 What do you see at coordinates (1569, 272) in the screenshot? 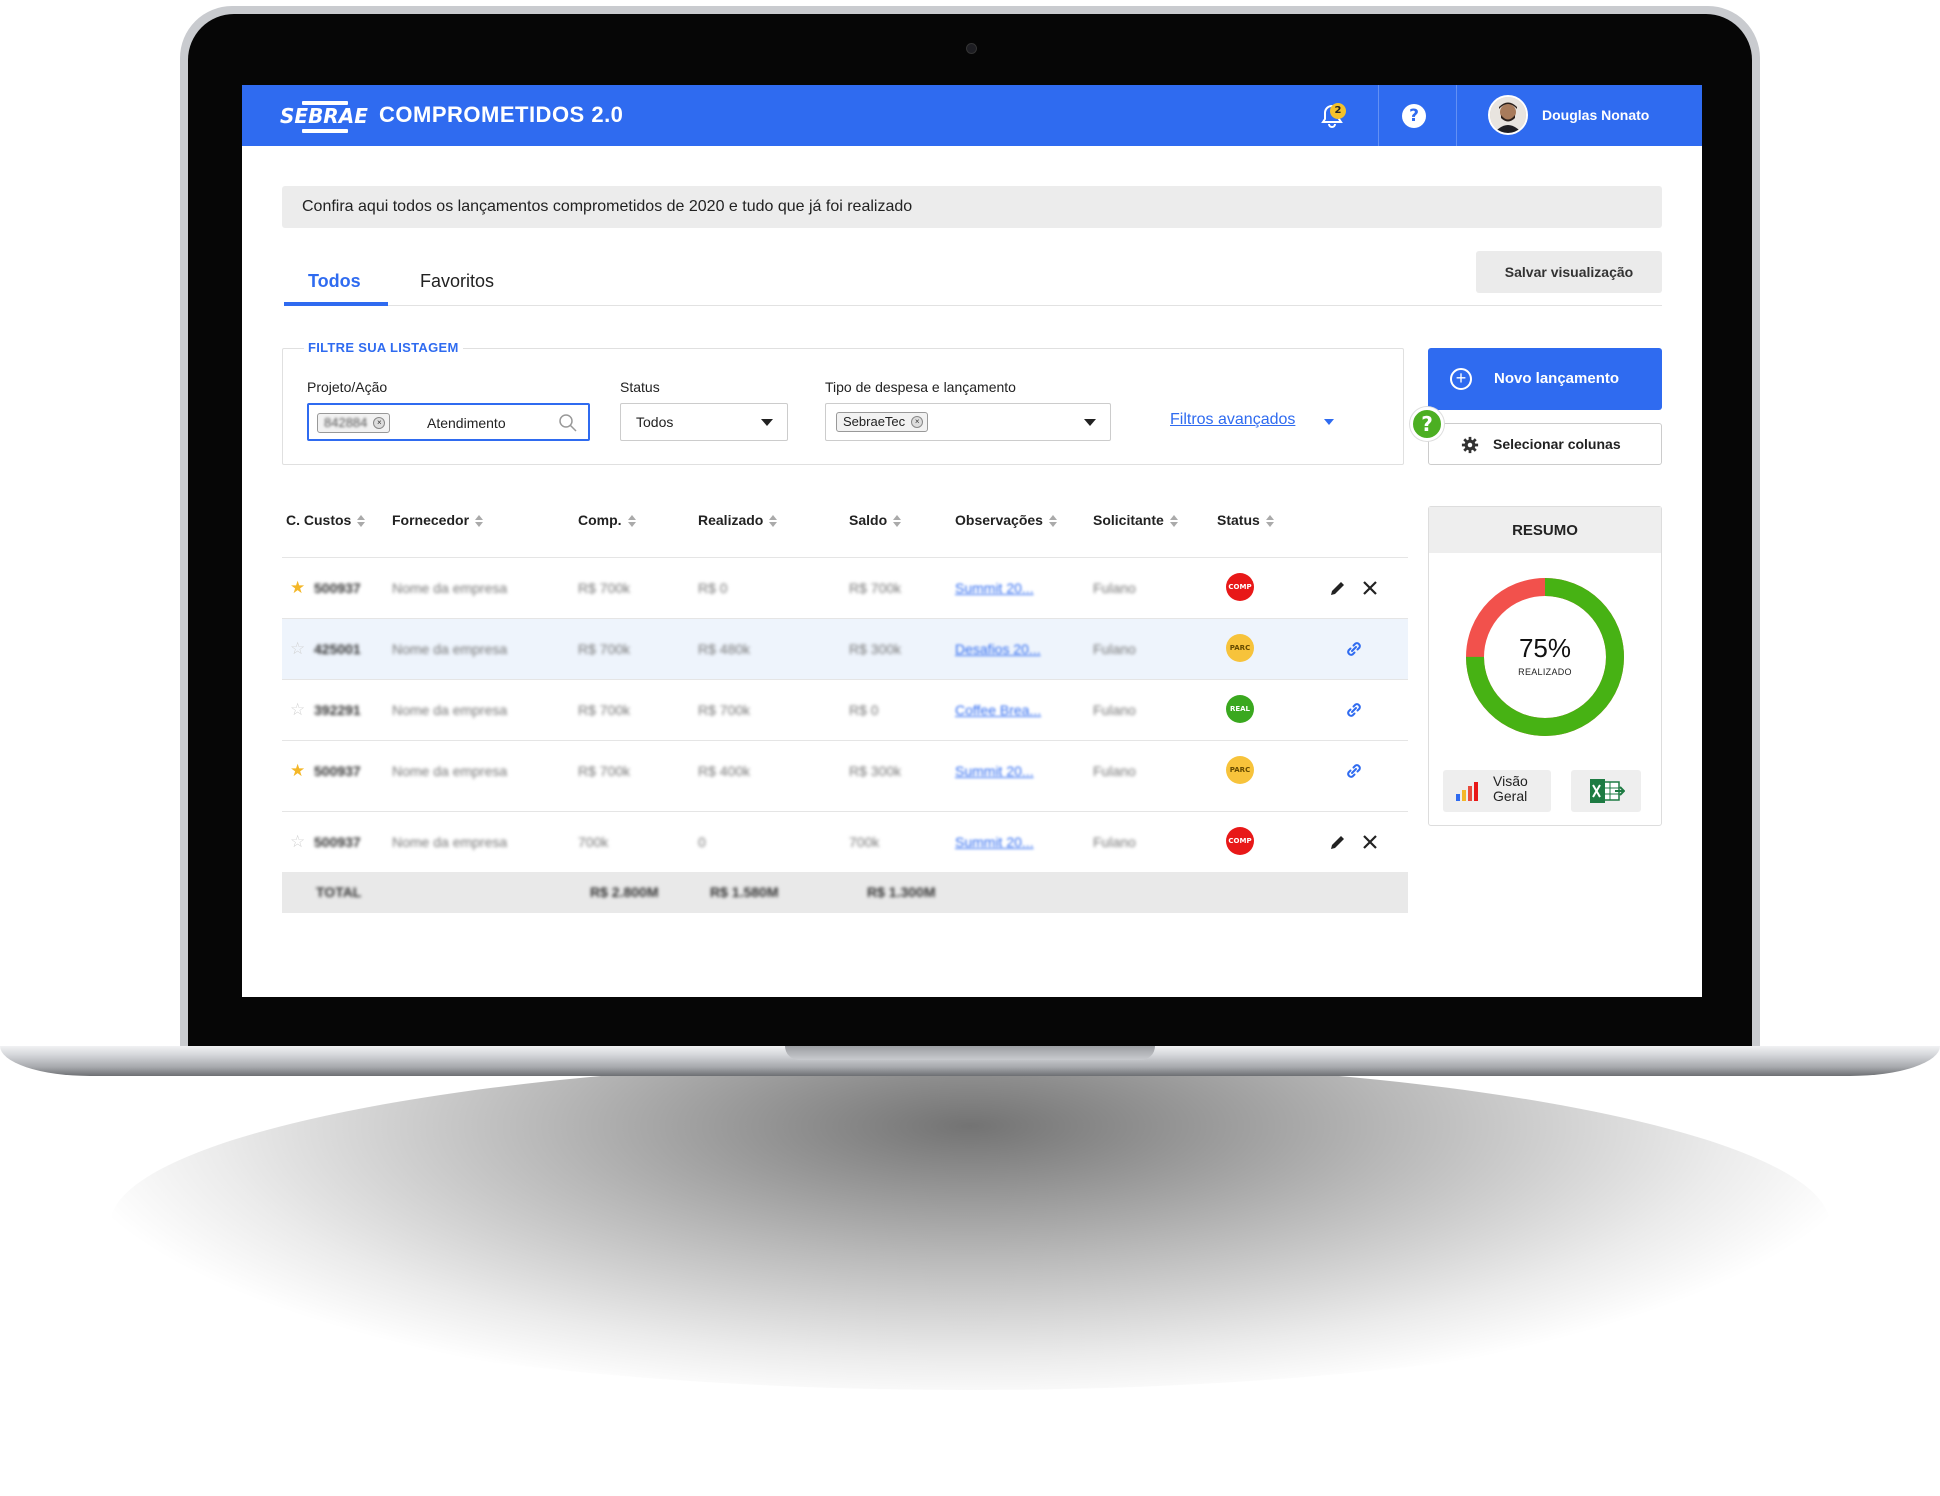
I see `save-view-button: Salvar visualização` at bounding box center [1569, 272].